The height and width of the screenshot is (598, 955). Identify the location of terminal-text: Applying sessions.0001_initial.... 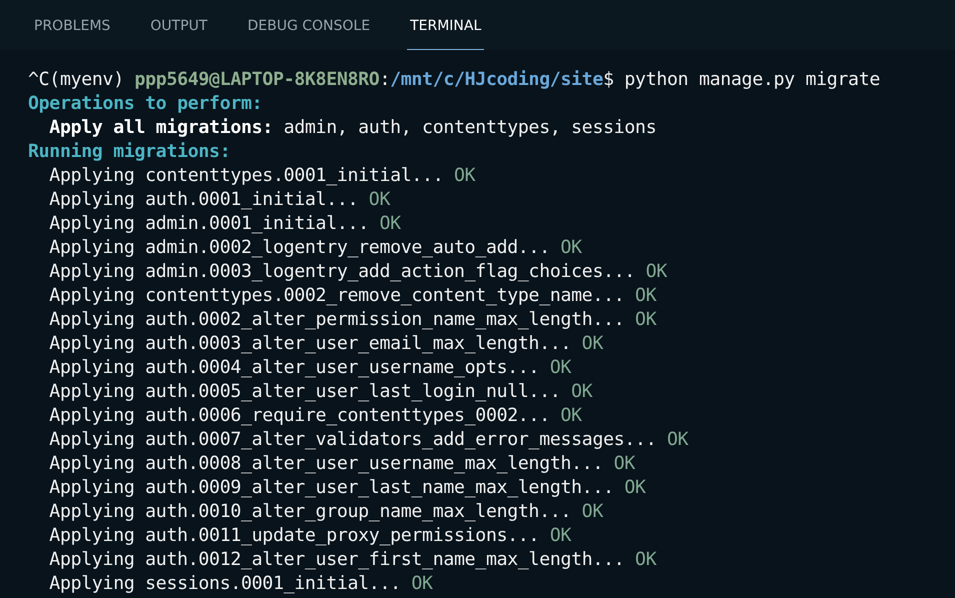
(225, 583).